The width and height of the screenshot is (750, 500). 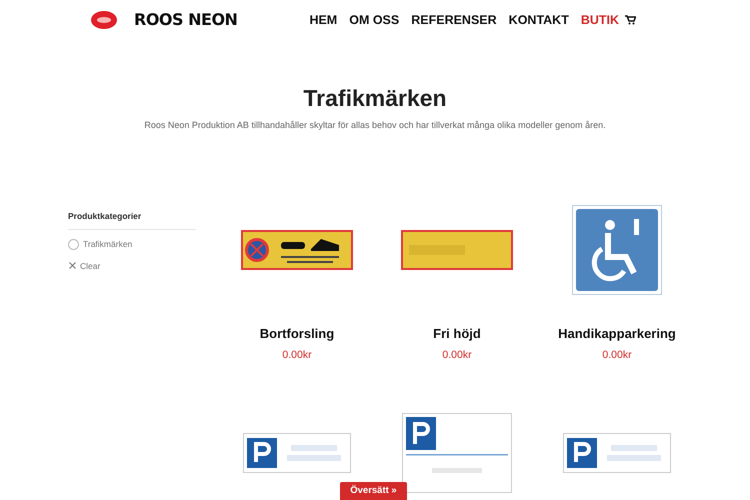 What do you see at coordinates (375, 99) in the screenshot?
I see `page-title: Trafikmärken` at bounding box center [375, 99].